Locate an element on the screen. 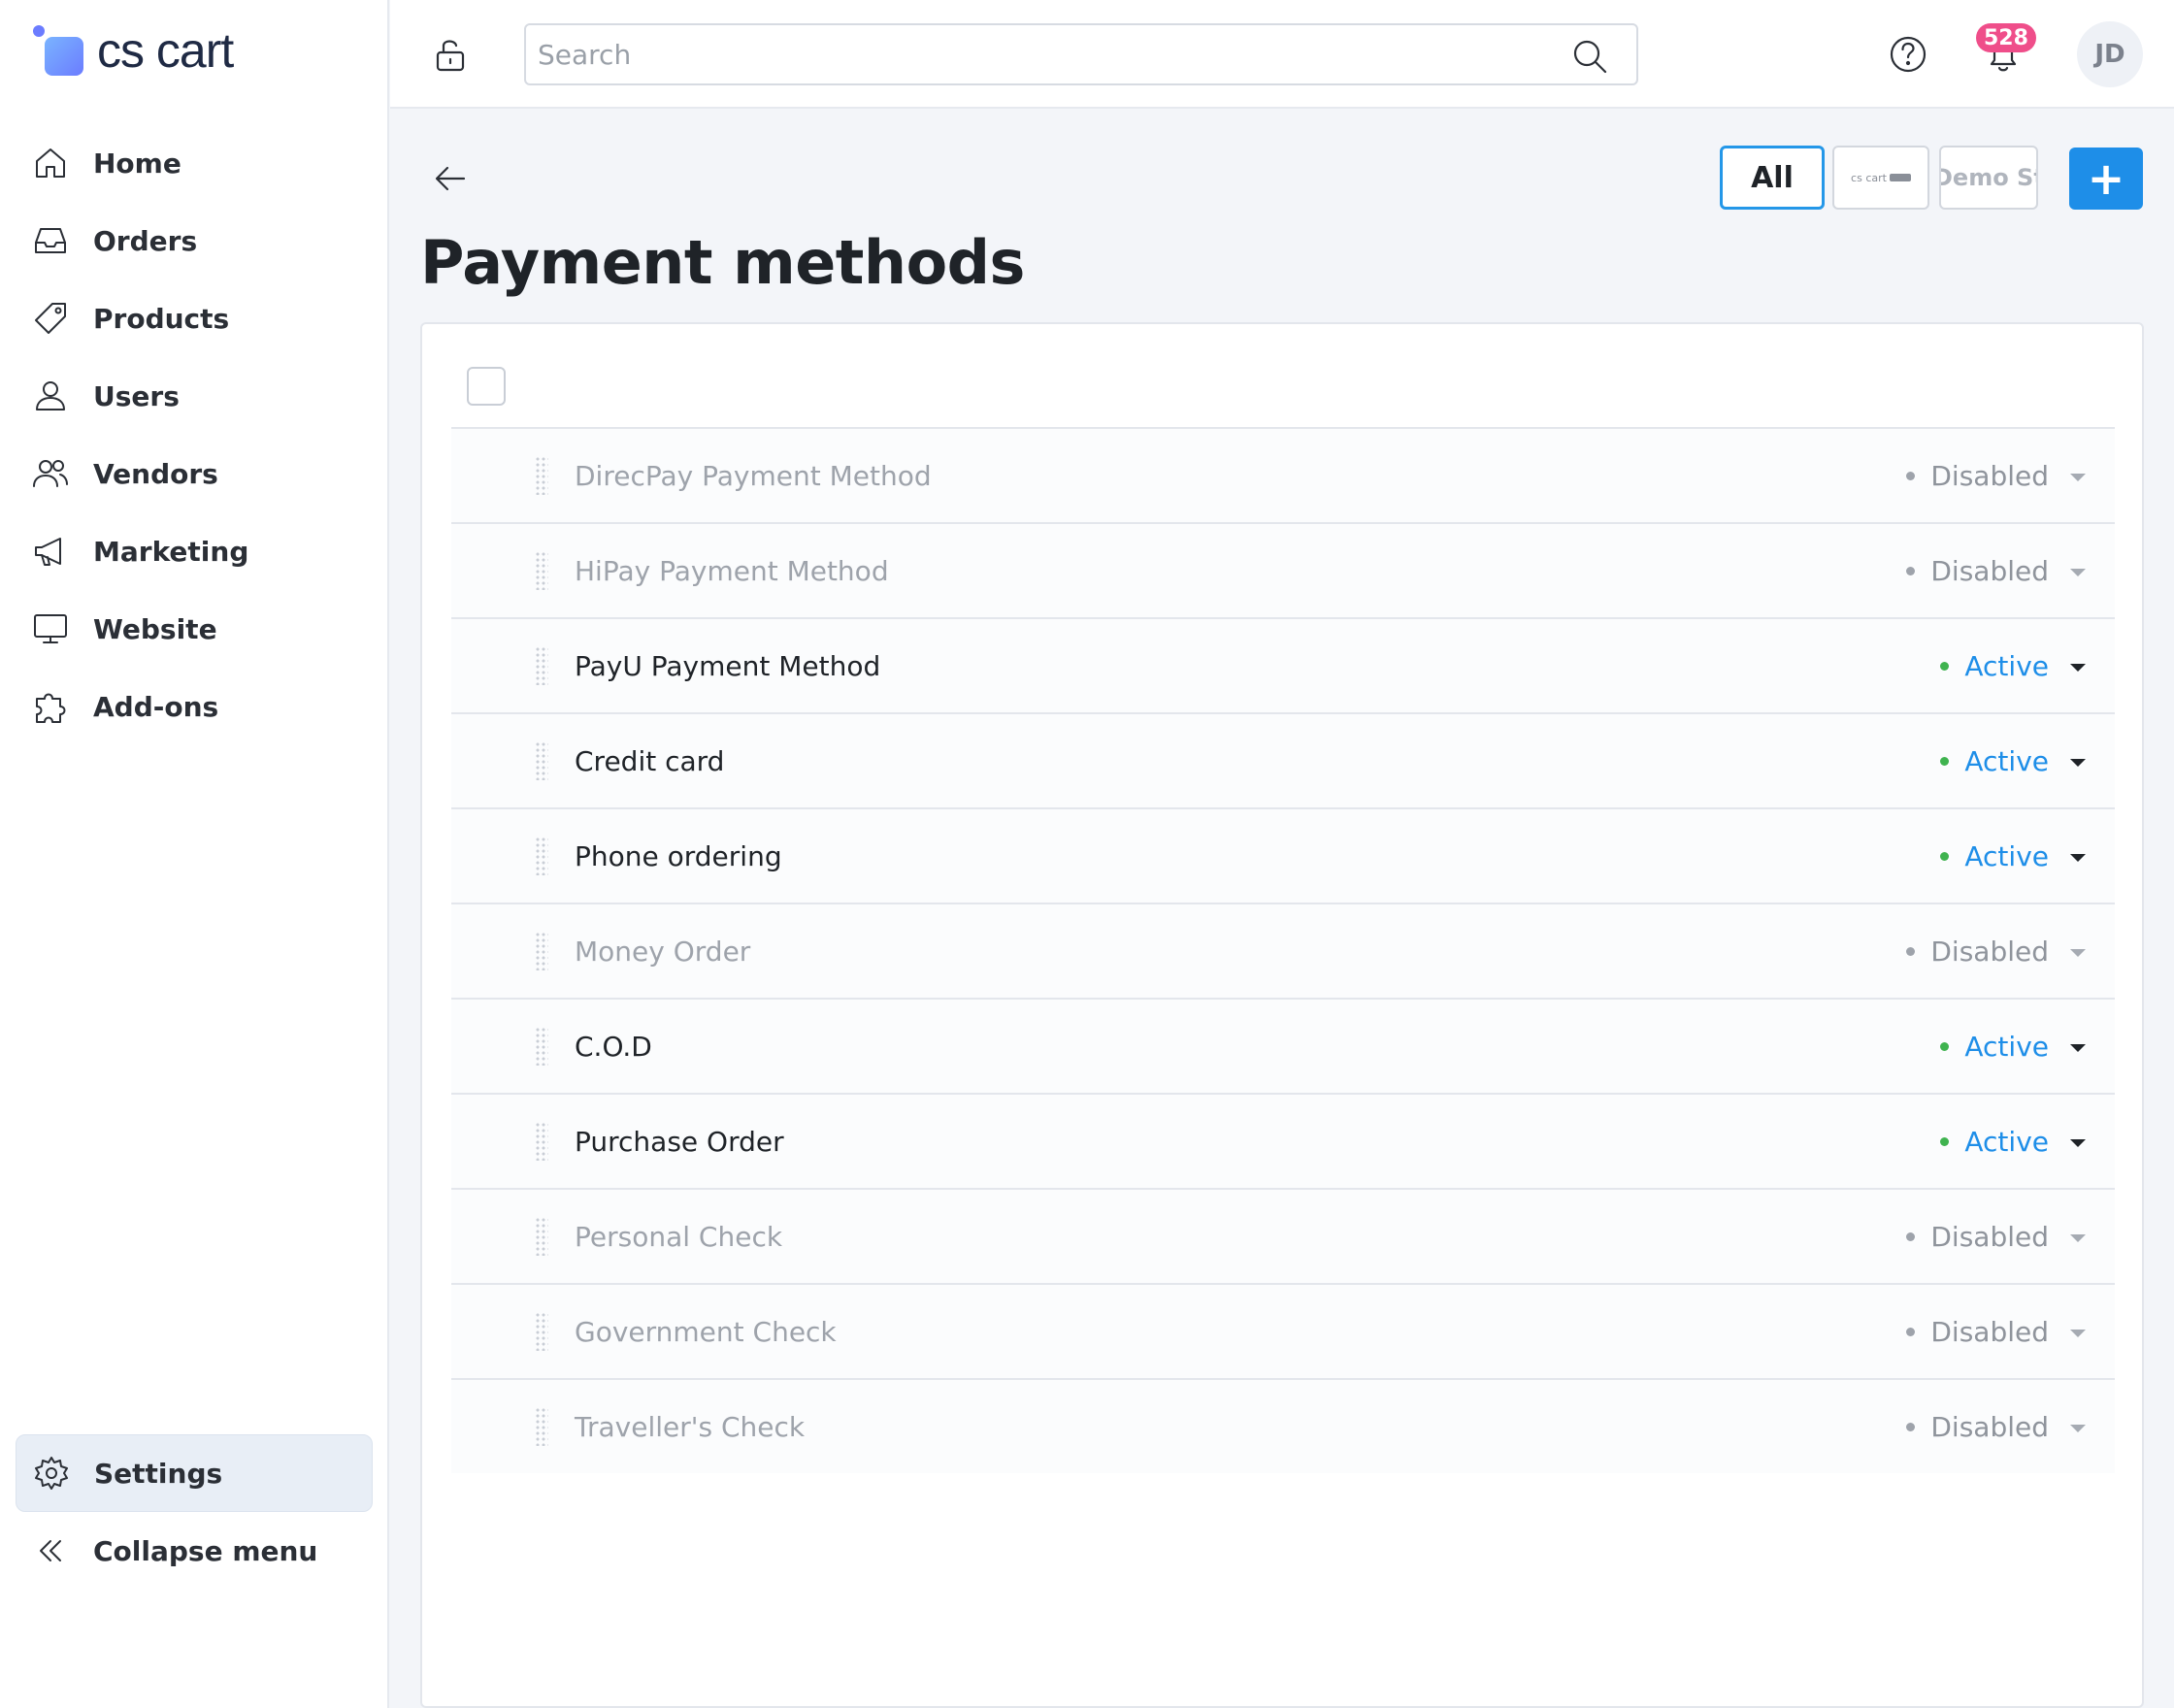  sidebar-bottom: Settings Collapse menu is located at coordinates (194, 1512).